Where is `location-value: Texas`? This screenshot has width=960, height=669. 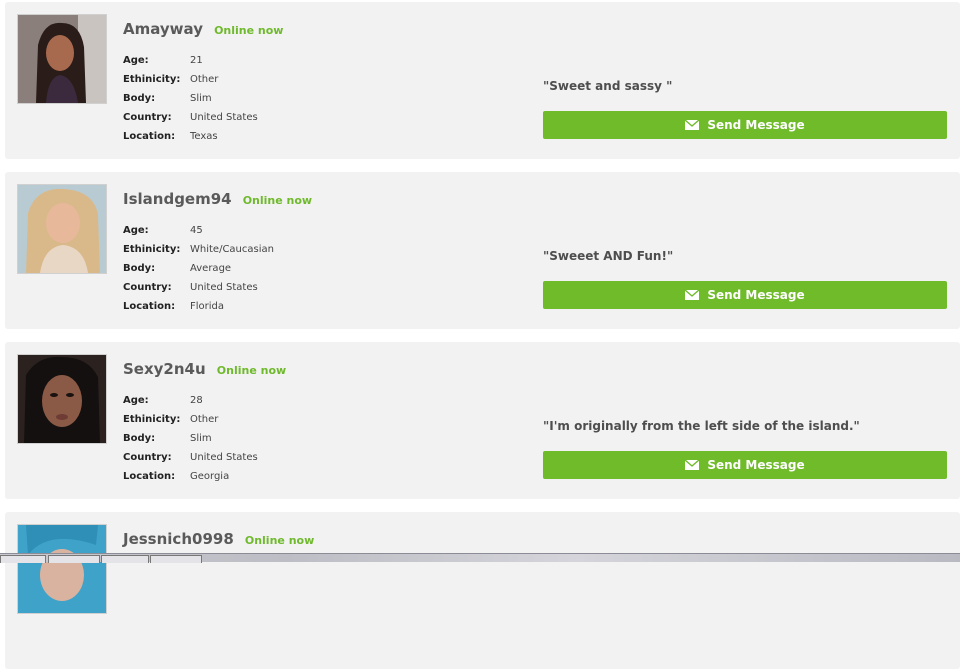 location-value: Texas is located at coordinates (204, 136).